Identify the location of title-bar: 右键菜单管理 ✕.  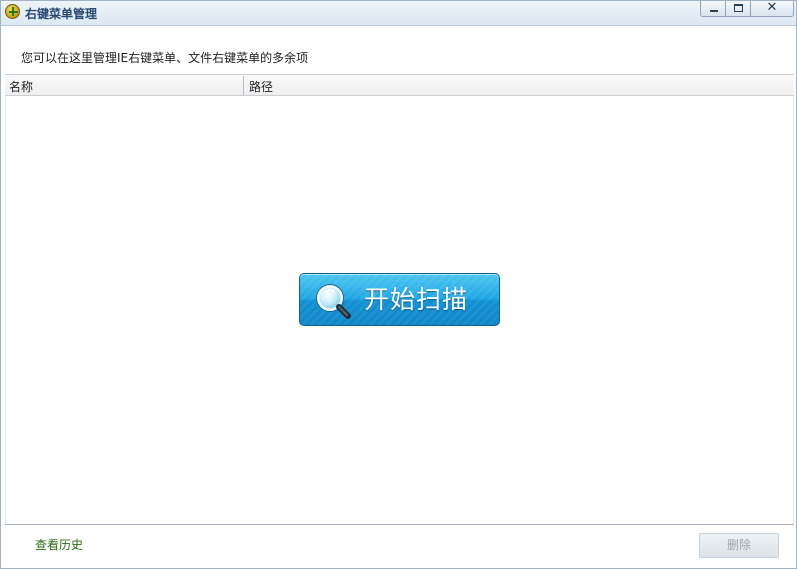
(398, 13).